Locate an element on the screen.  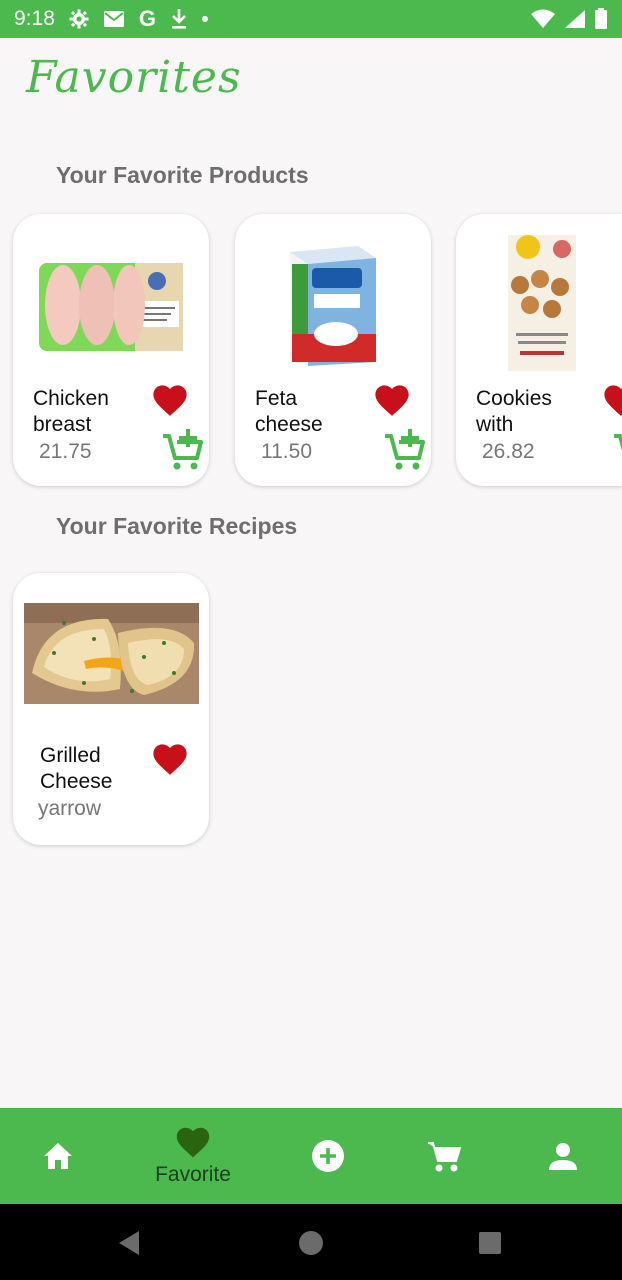
product-card: Cookies with 26.82 is located at coordinates (539, 350).